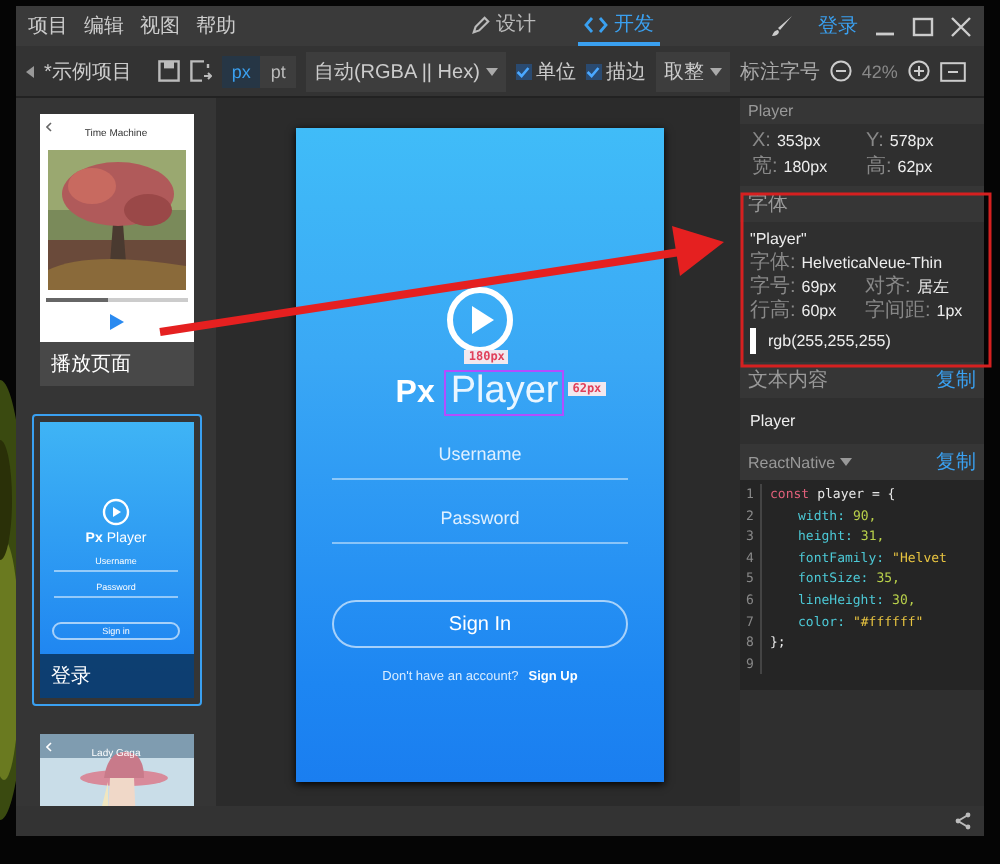 Image resolution: width=1000 pixels, height=864 pixels. I want to click on maximize-icon, so click(923, 26).